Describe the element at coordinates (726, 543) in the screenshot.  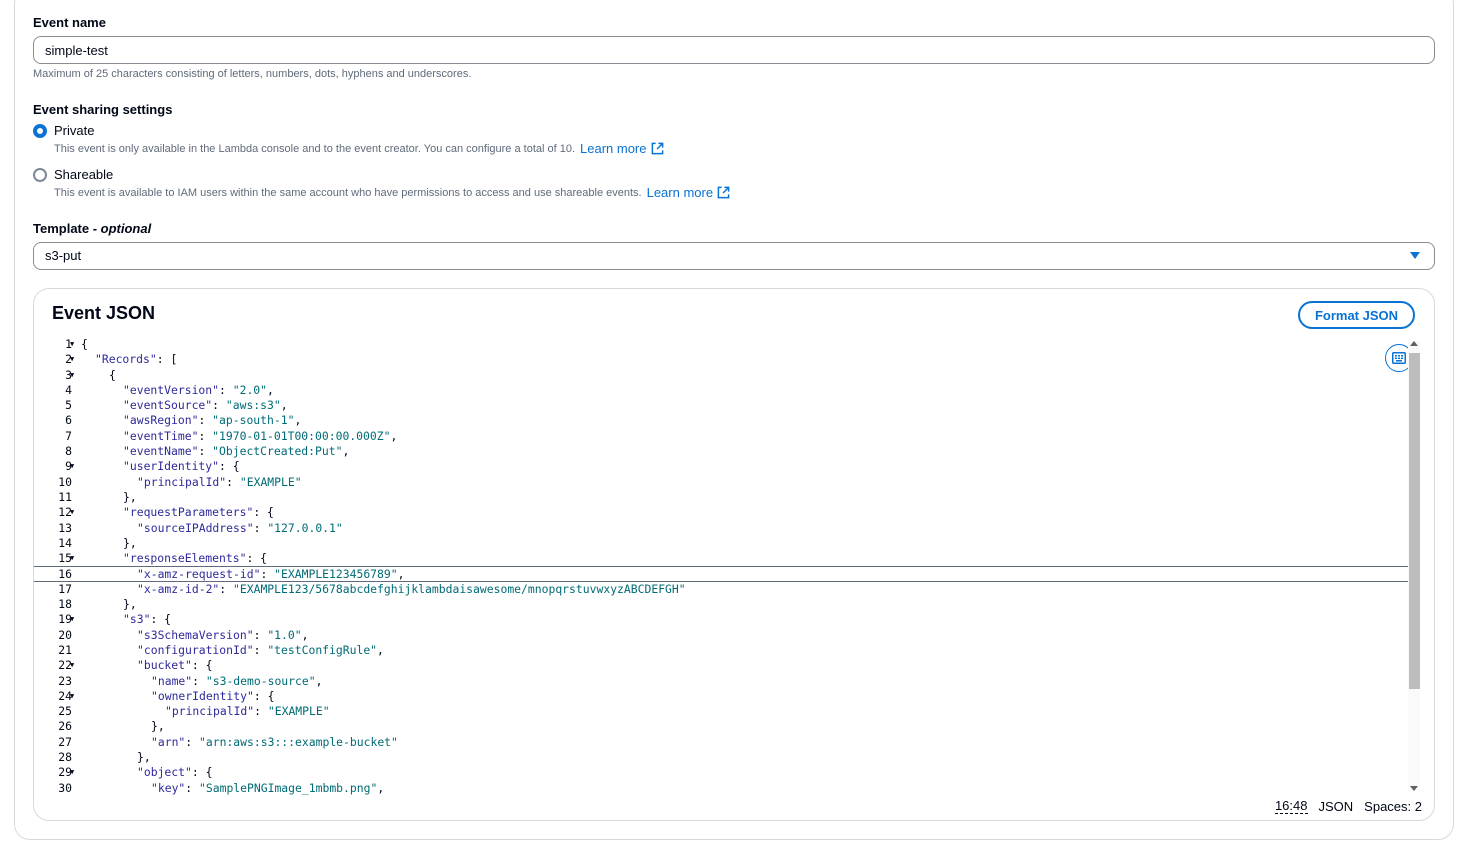
I see `code-line: 14},` at that location.